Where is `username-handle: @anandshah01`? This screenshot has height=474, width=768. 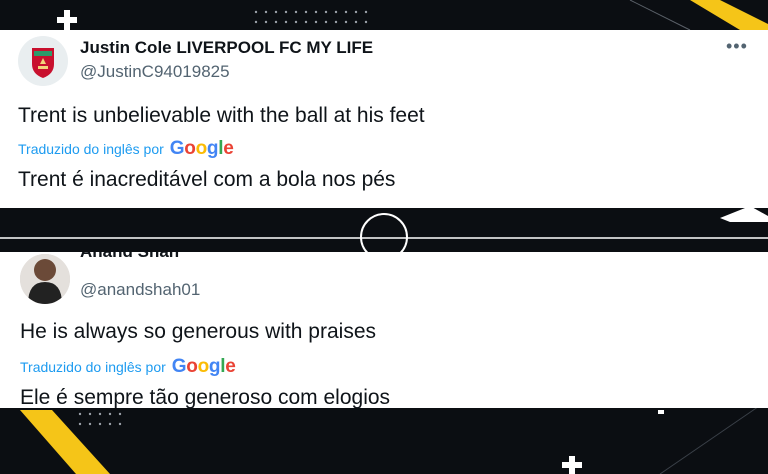 username-handle: @anandshah01 is located at coordinates (140, 290).